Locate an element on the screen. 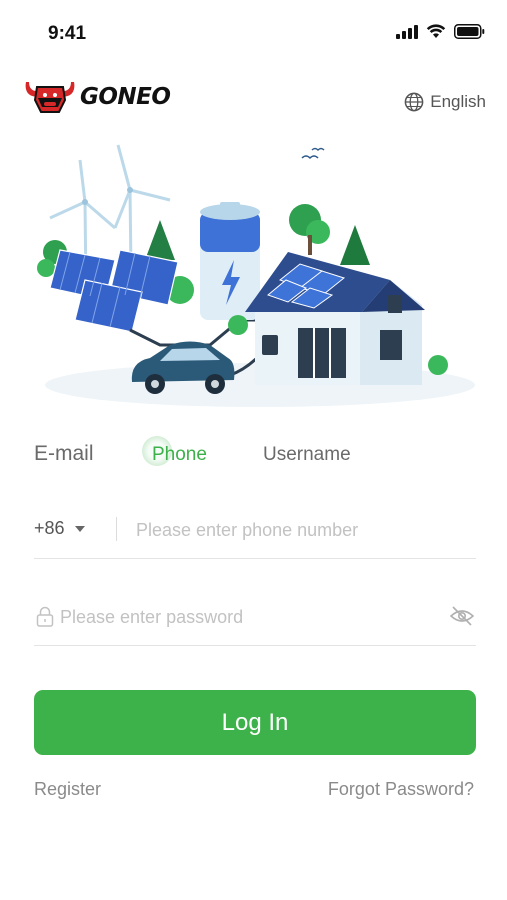  password-input is located at coordinates (245, 617).